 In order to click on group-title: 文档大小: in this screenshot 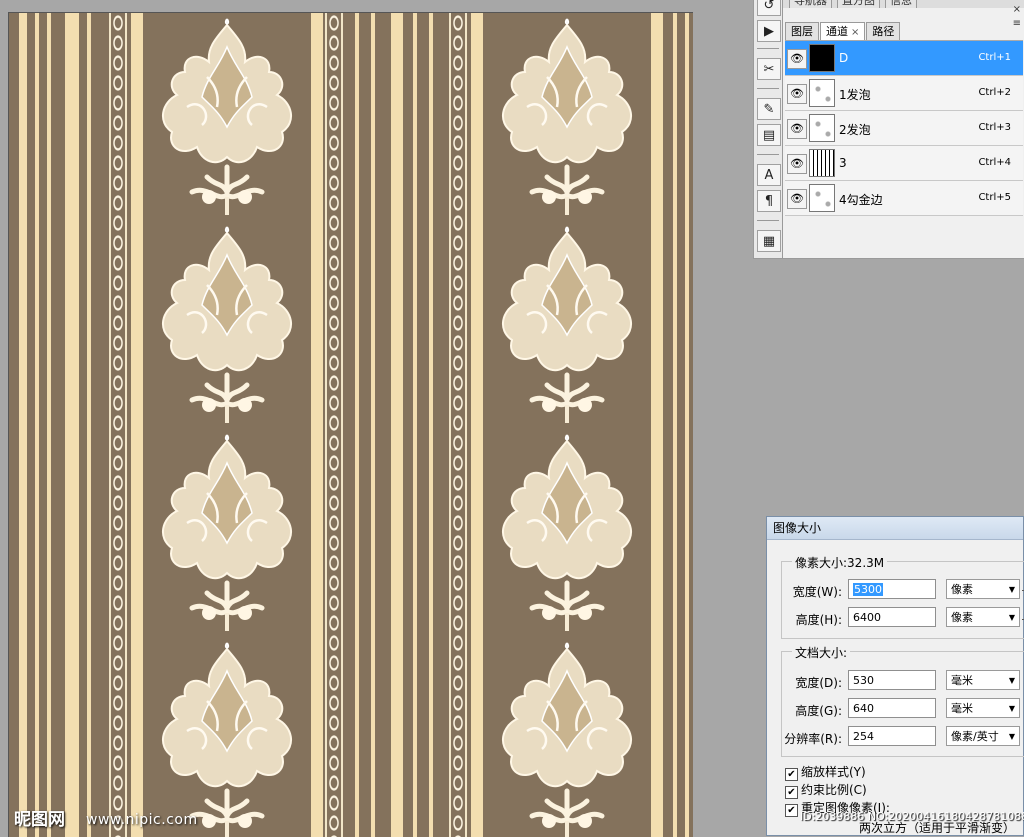, I will do `click(821, 652)`.